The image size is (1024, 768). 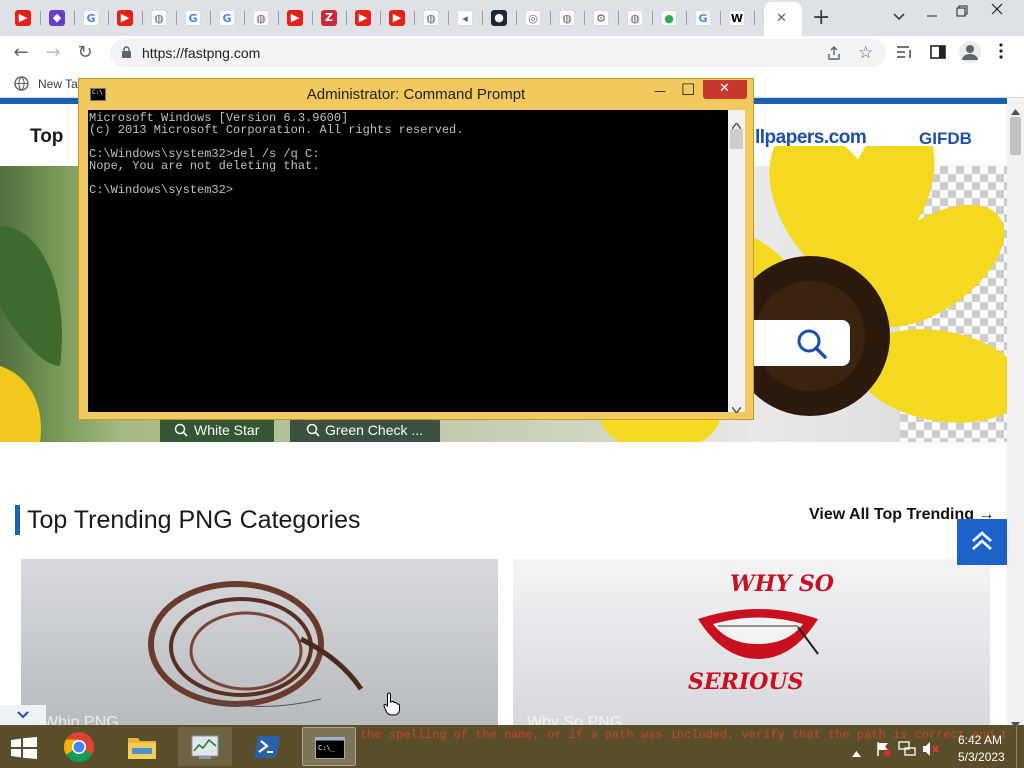 I want to click on cmd-close-button: ✕, so click(x=725, y=89).